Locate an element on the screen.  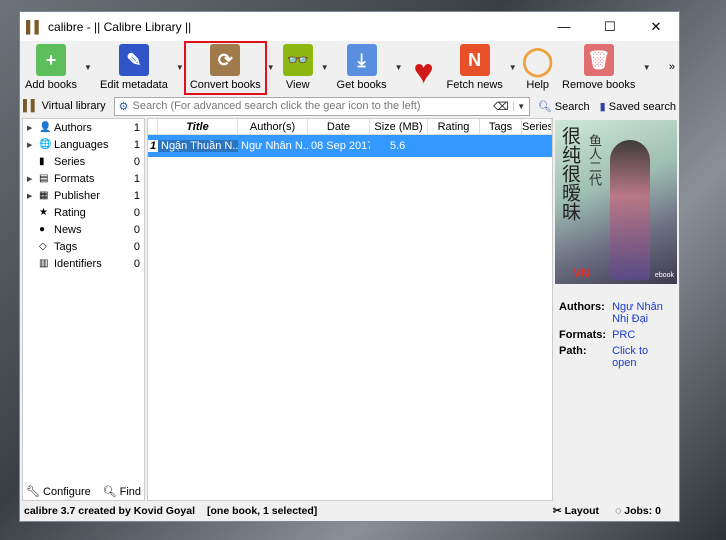
toolbar-label: Fetch news is located at coordinates (474, 85).